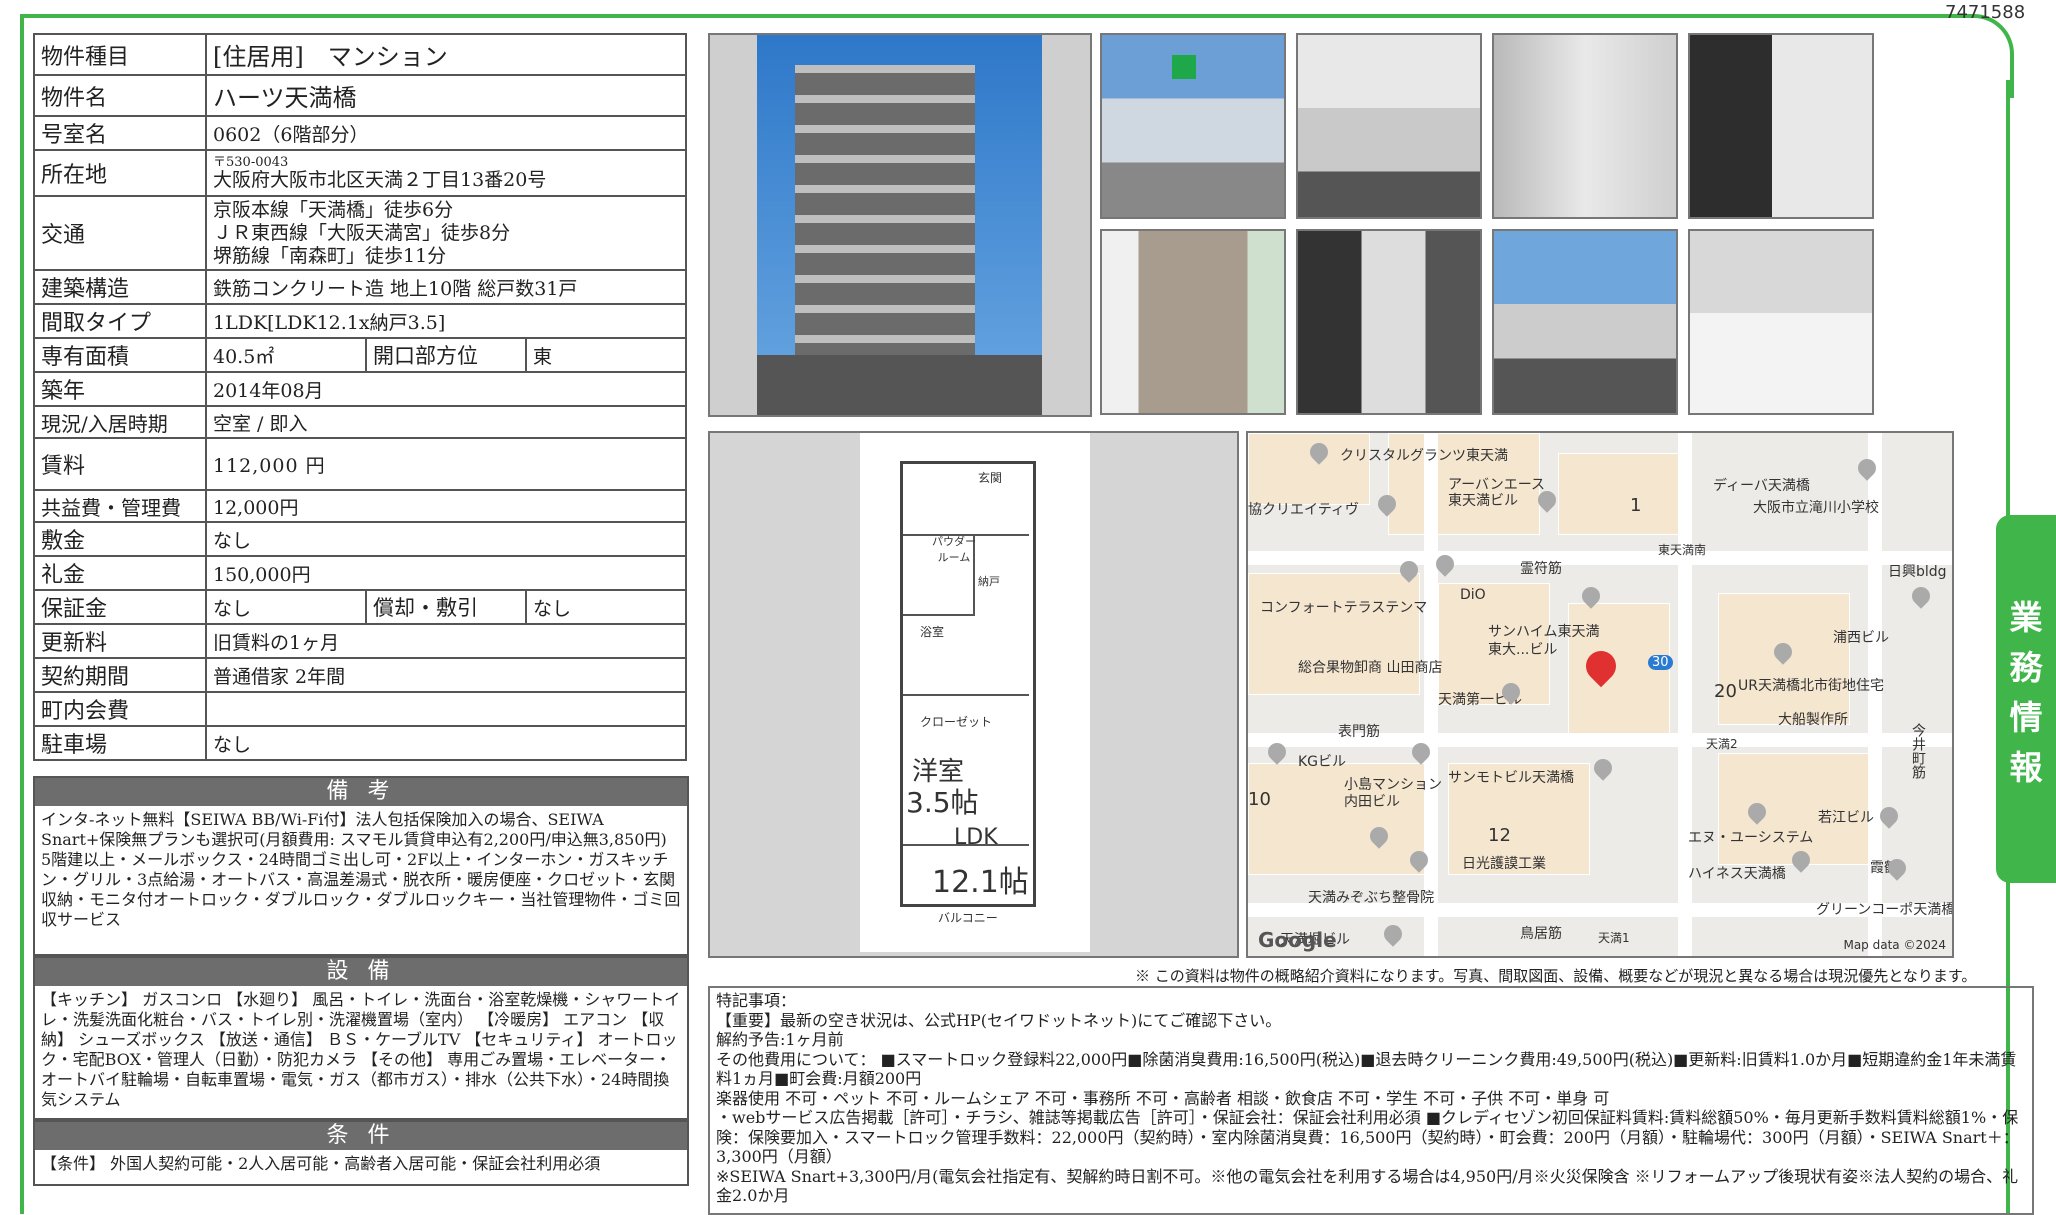 This screenshot has height=1215, width=2056. Describe the element at coordinates (2026, 692) in the screenshot. I see `business-info-tab-label: 業務情報` at that location.